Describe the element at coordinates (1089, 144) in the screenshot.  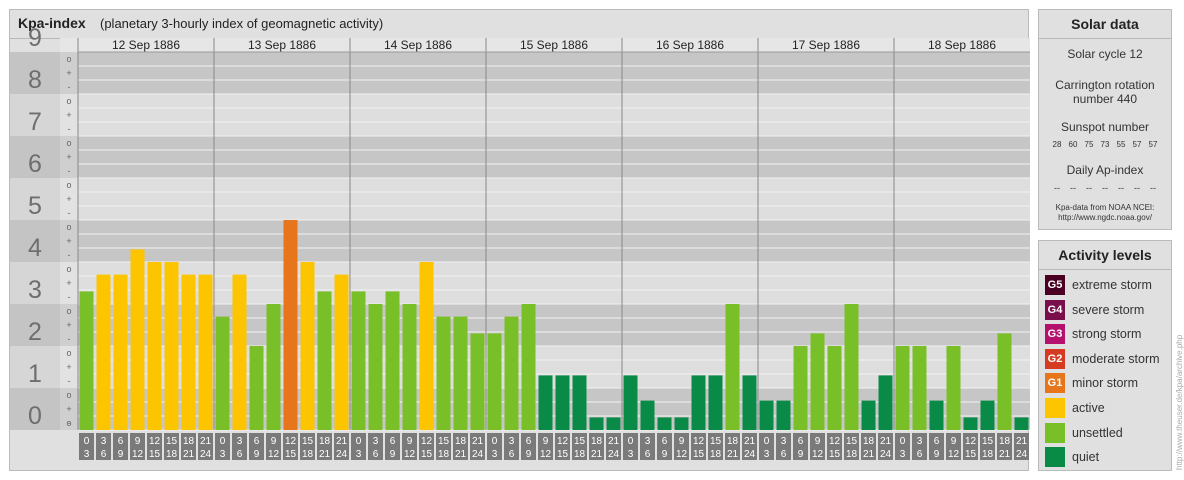
I see `sunspot-value: 75` at that location.